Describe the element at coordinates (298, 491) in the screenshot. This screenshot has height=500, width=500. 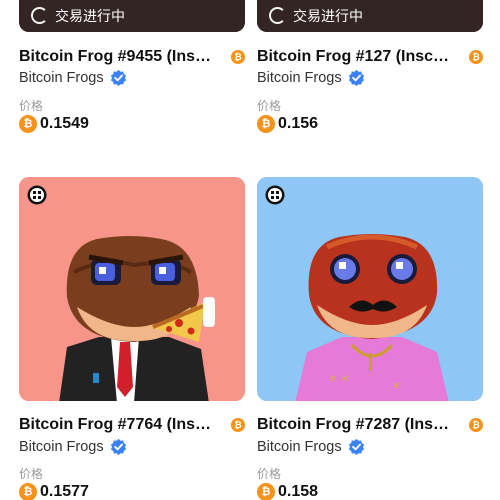
I see `price-value: 0.158` at that location.